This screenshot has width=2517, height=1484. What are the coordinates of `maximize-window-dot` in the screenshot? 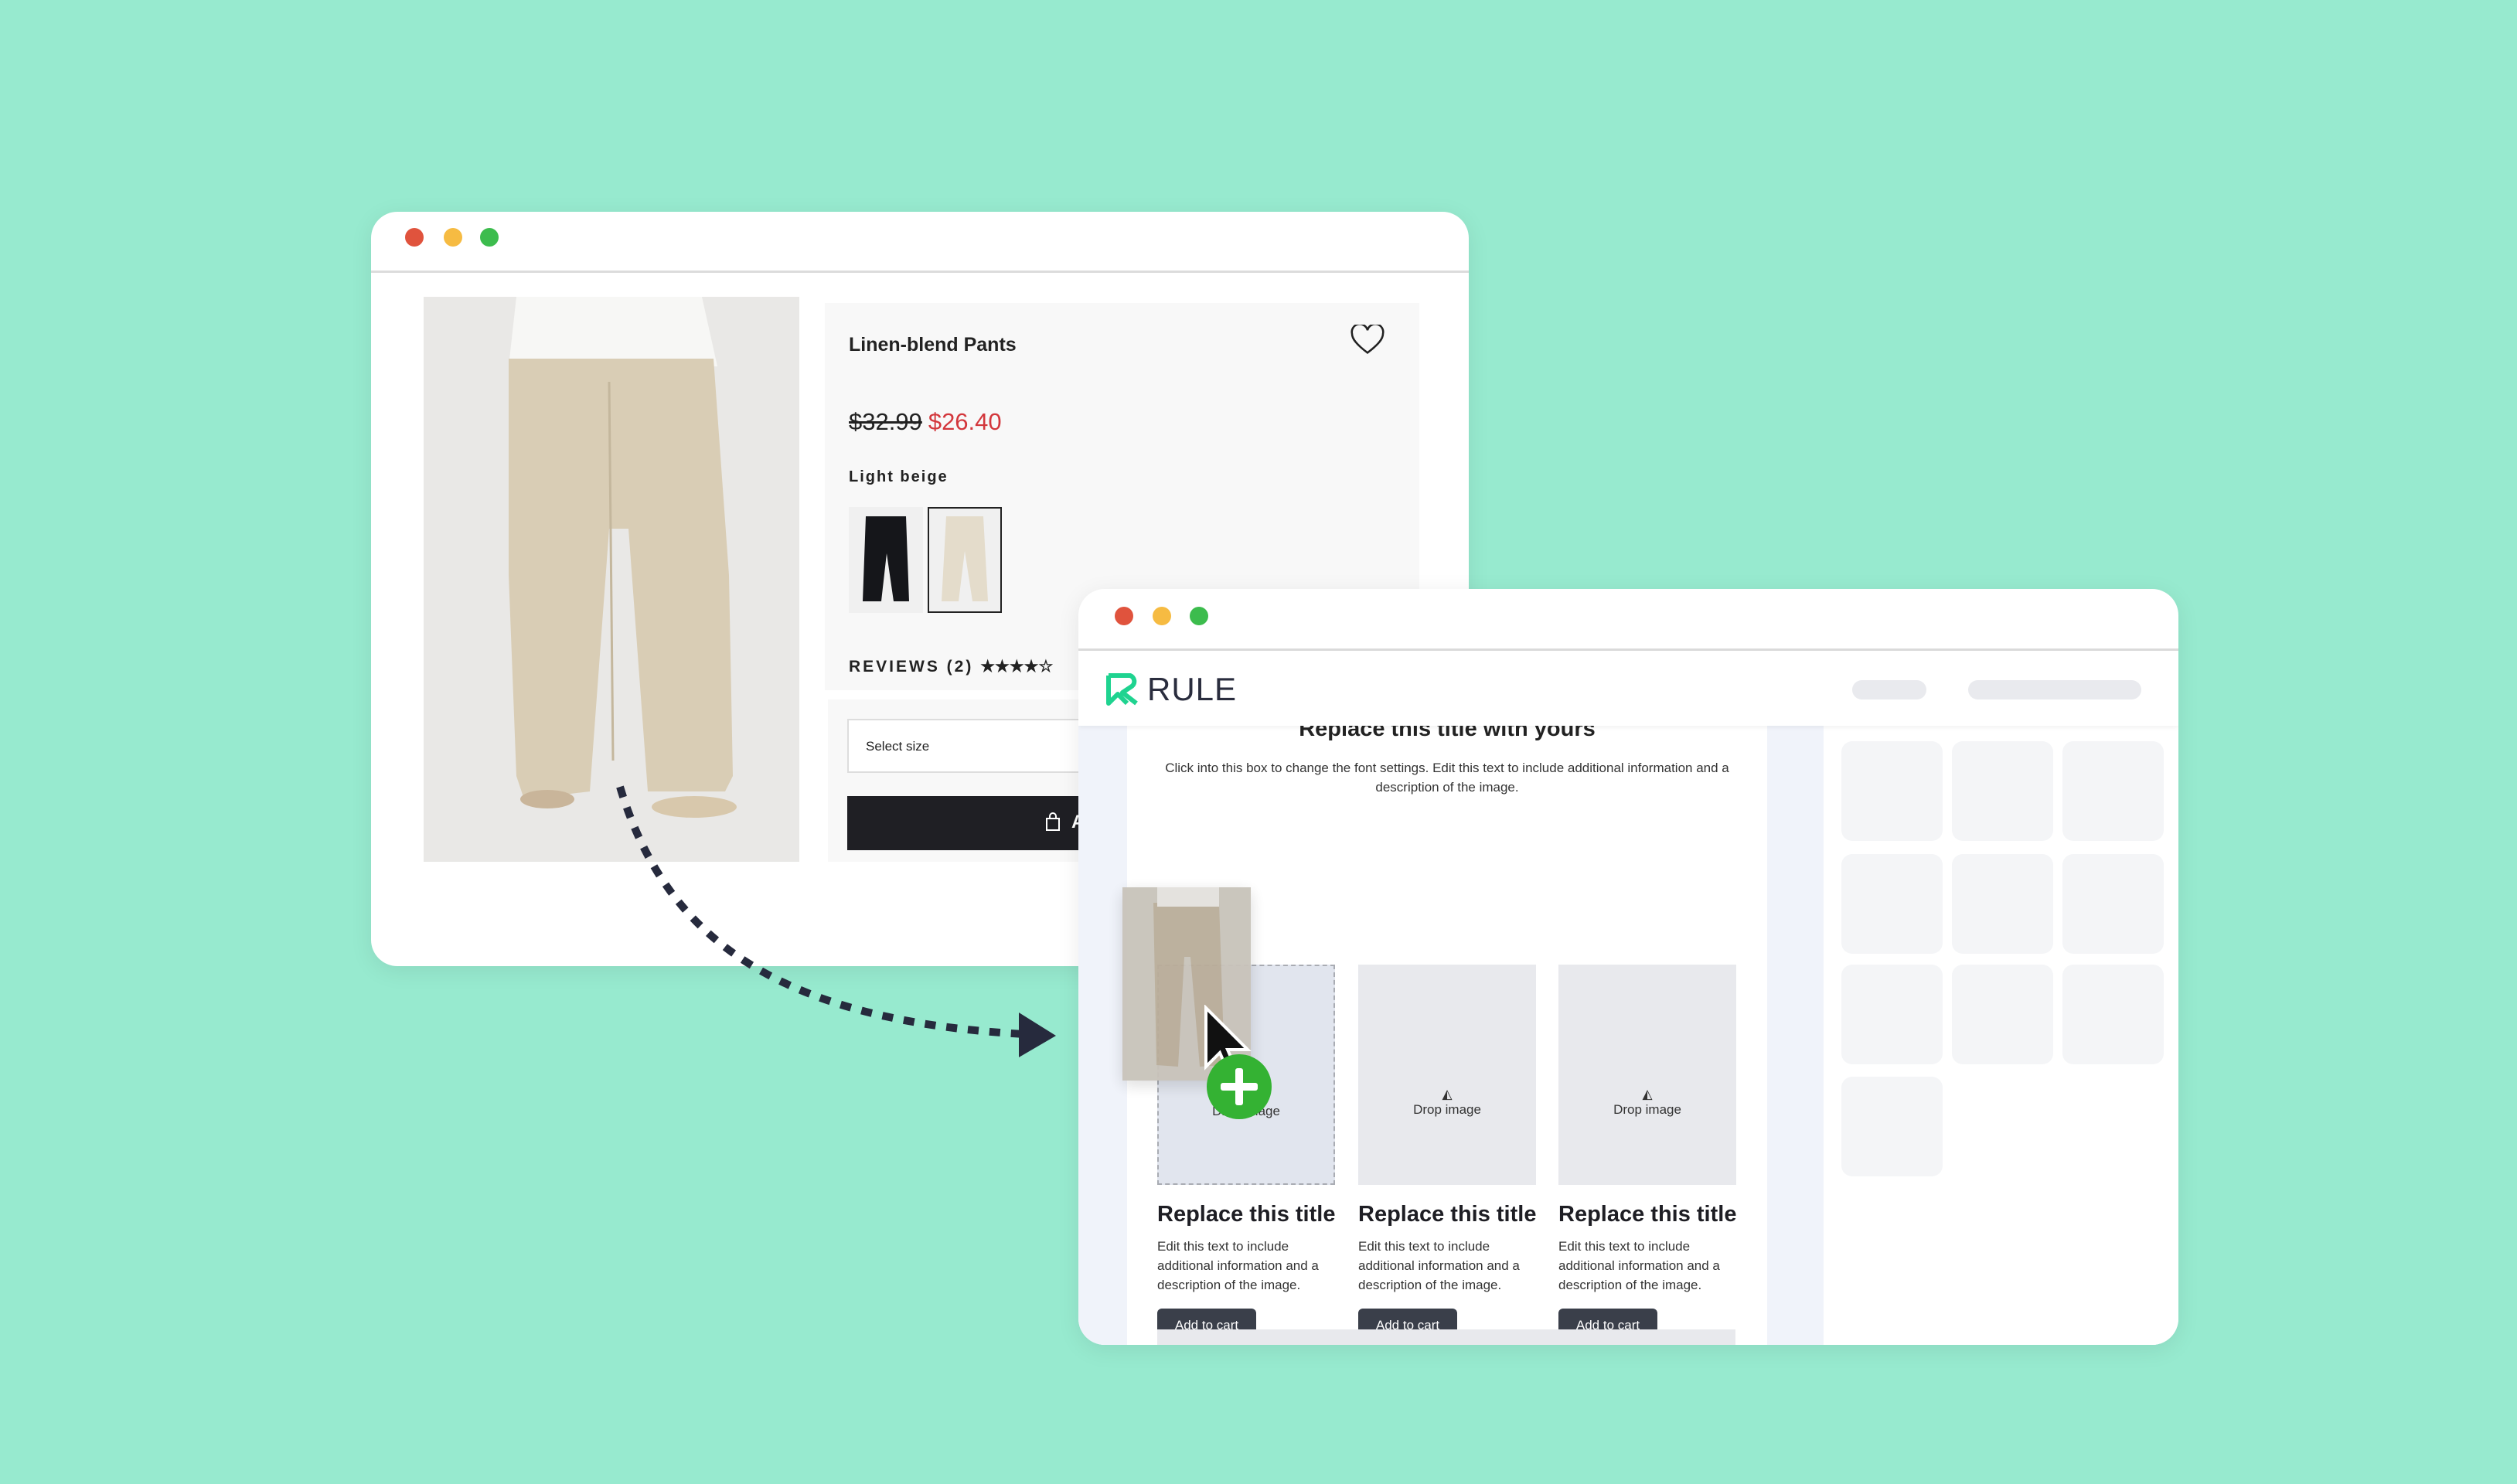 It's located at (1199, 616).